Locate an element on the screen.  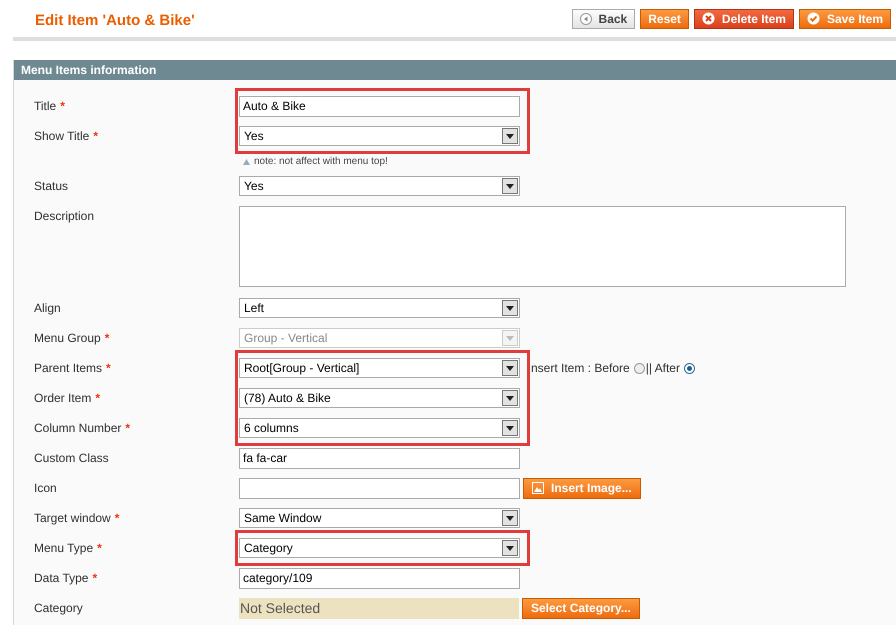
field-label: Title * is located at coordinates (49, 106).